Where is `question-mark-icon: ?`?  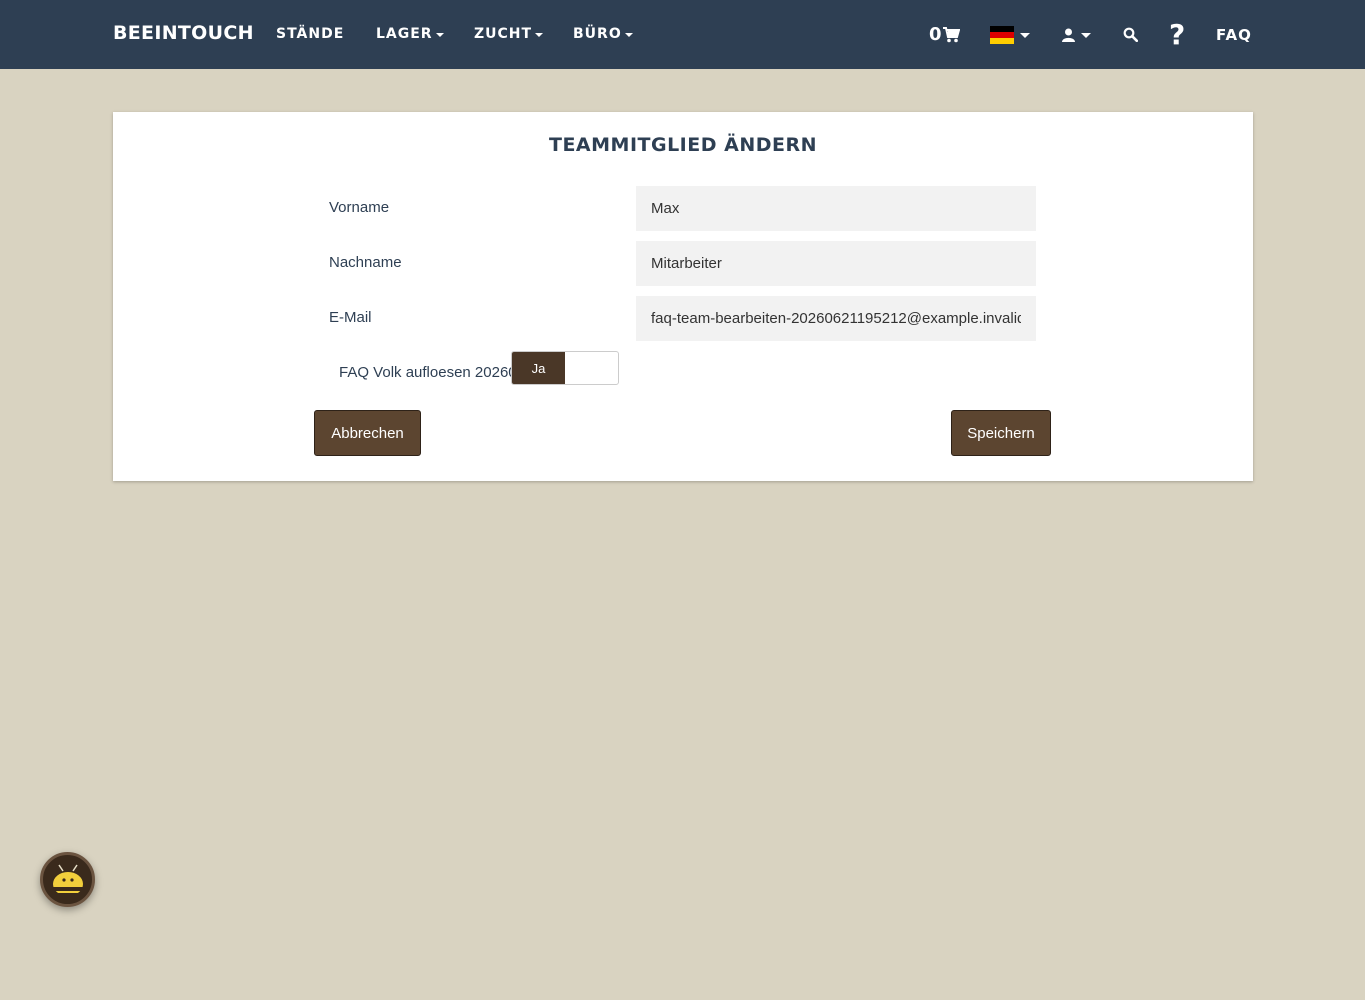 question-mark-icon: ? is located at coordinates (1177, 34).